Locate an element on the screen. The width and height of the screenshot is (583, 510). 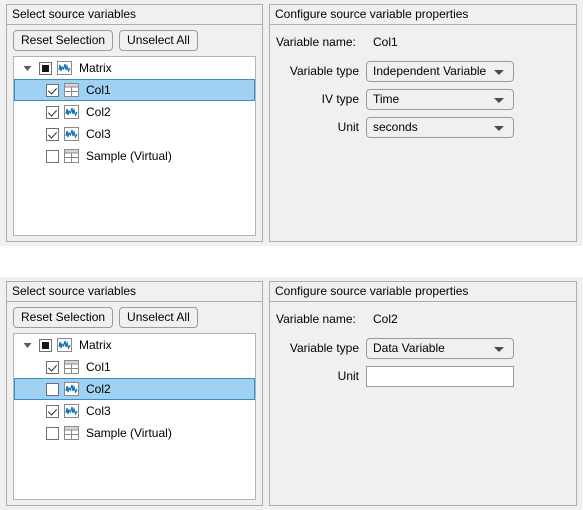
dropdown-variable-type: Independent Variable is located at coordinates (440, 71).